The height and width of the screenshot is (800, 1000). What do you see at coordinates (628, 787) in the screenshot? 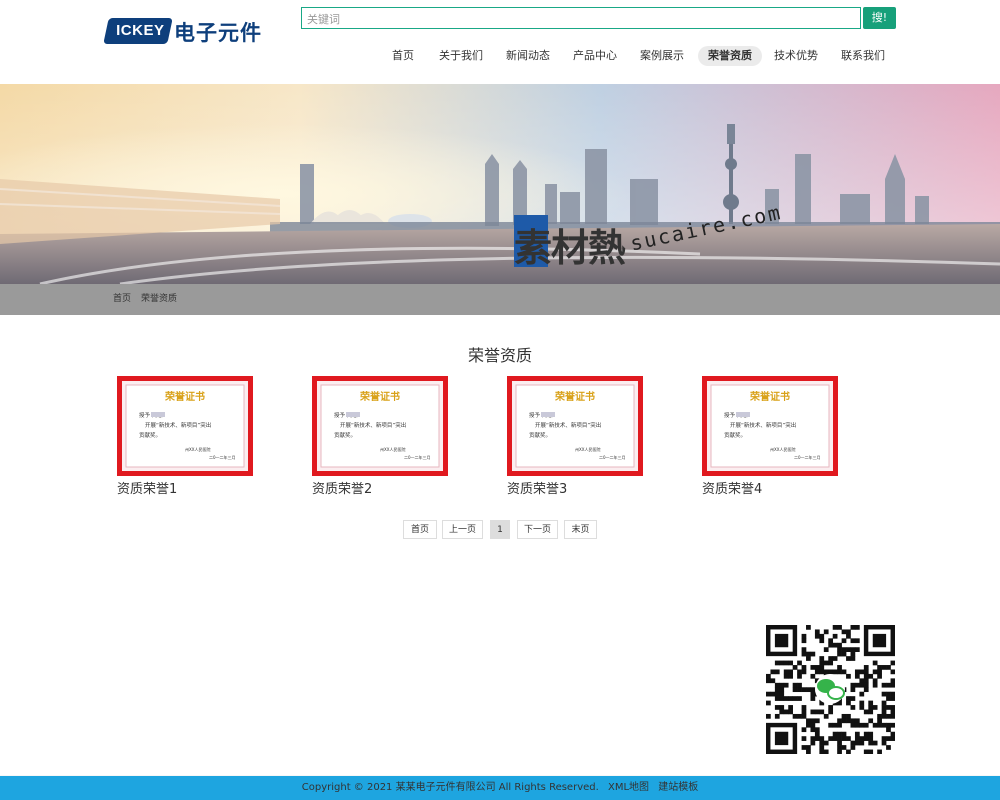
I see `sitemap-link: XML地图` at bounding box center [628, 787].